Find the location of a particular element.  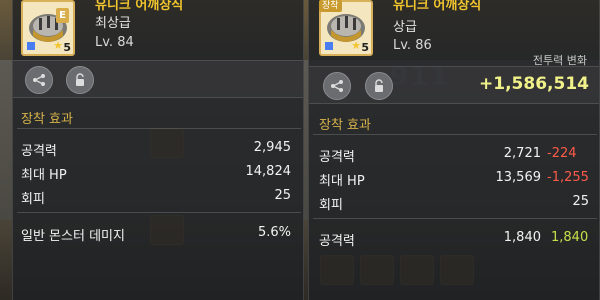

item-icon-frame: E ★ 5 is located at coordinates (48, 28).